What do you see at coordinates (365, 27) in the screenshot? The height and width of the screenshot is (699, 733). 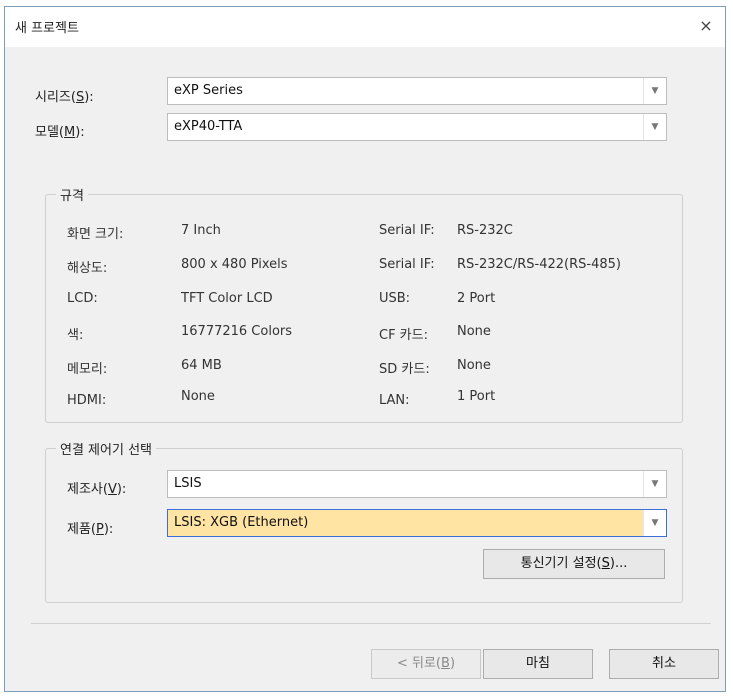 I see `title-bar: 새 프로젝트 ×` at bounding box center [365, 27].